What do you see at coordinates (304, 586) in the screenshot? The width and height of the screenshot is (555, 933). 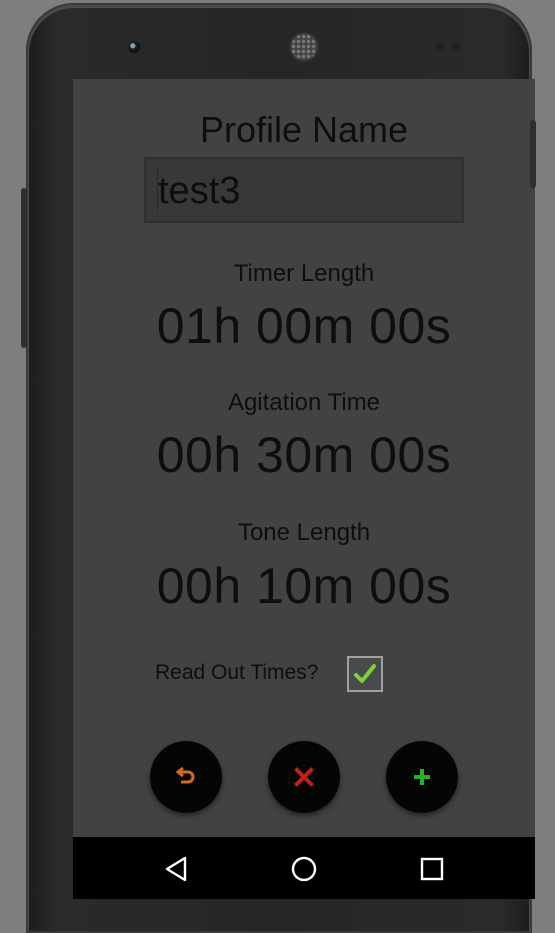 I see `tone-length-value: 00h 10m 00s` at bounding box center [304, 586].